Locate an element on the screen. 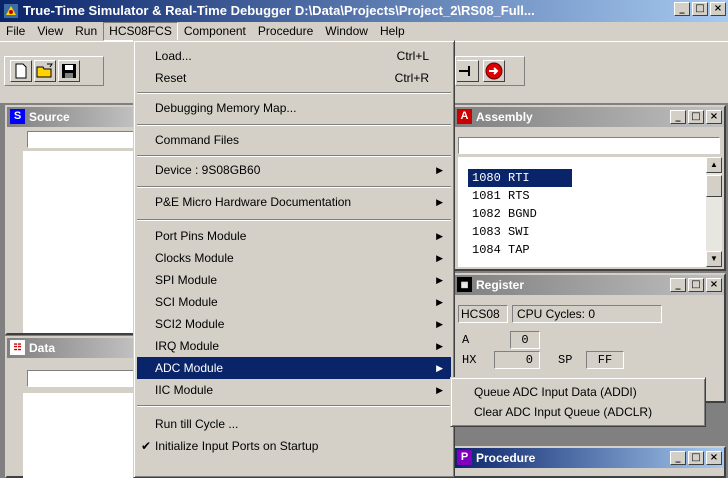 The width and height of the screenshot is (728, 478). source-title-bar: S Source is located at coordinates (70, 117).